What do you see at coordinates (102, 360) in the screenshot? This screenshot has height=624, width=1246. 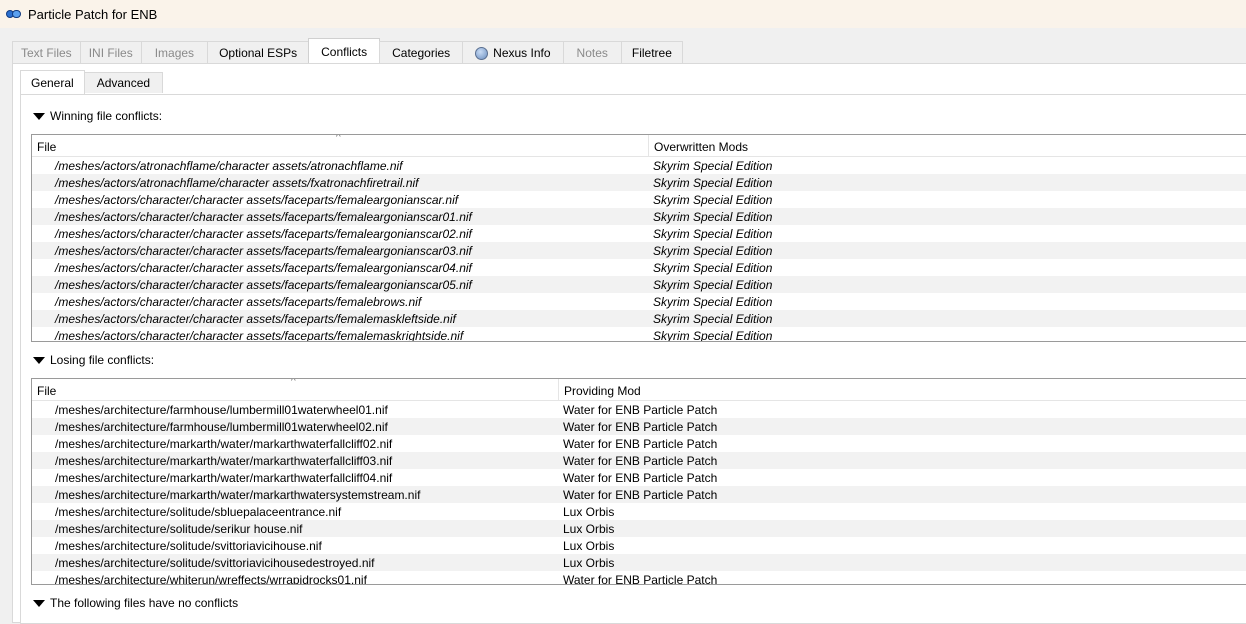 I see `losing-section-label: Losing file conflicts:` at bounding box center [102, 360].